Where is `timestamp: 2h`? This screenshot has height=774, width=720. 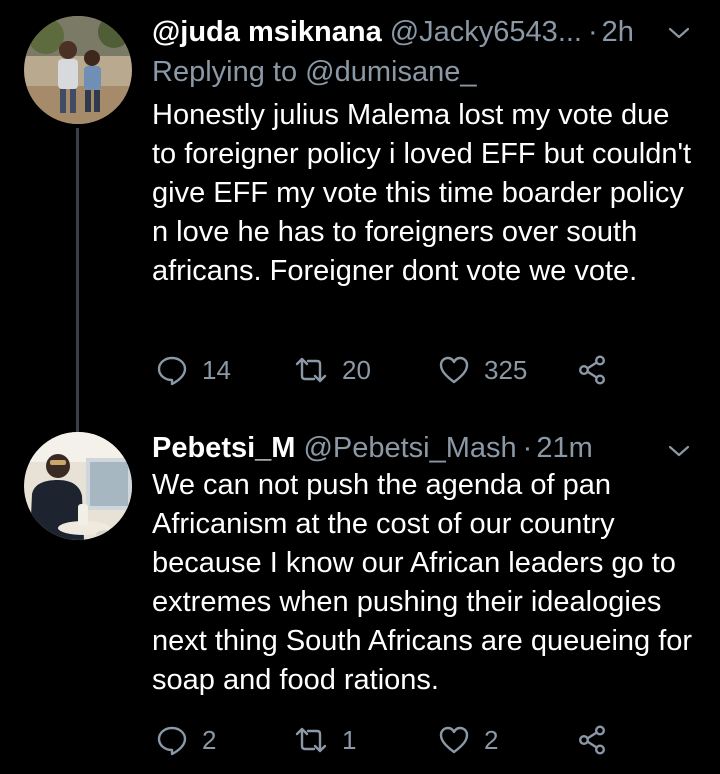 timestamp: 2h is located at coordinates (618, 32).